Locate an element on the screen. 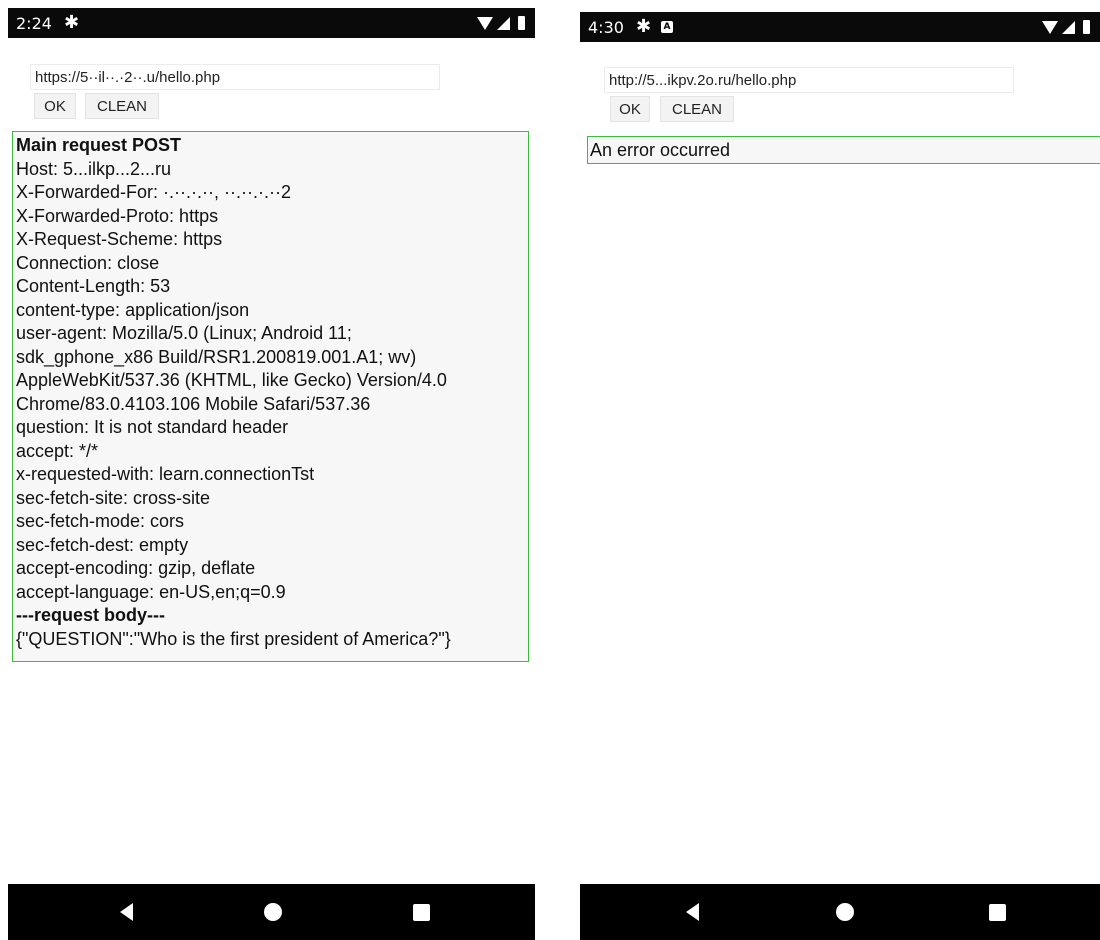  header-line: Content-Length: 53 is located at coordinates (93, 286).